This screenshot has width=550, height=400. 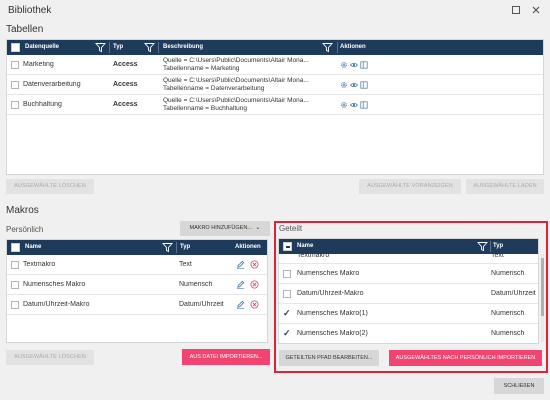 What do you see at coordinates (536, 11) in the screenshot?
I see `close-icon` at bounding box center [536, 11].